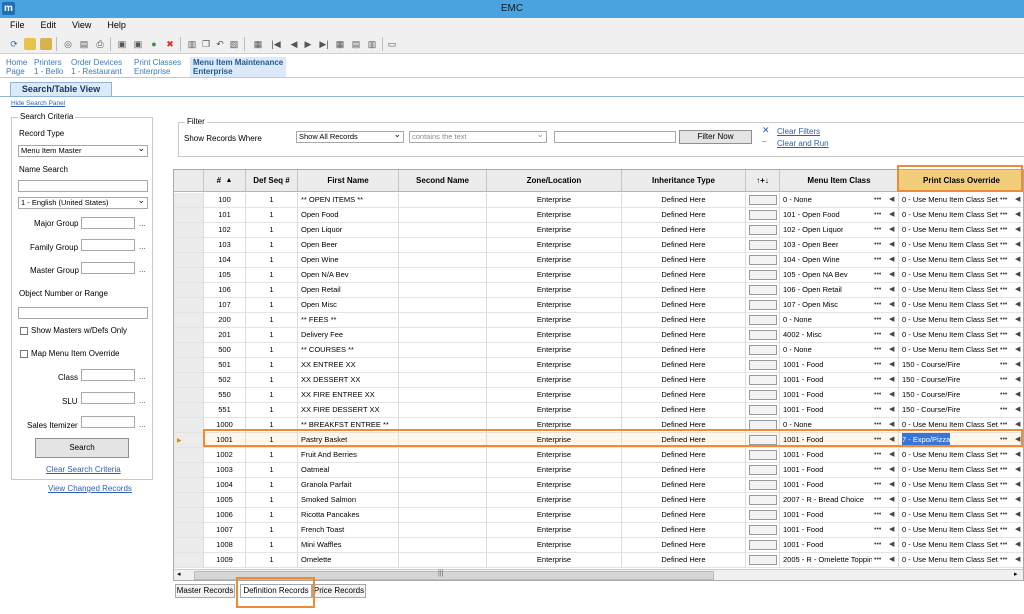 Image resolution: width=1024 pixels, height=614 pixels. What do you see at coordinates (839, 305) in the screenshot?
I see `cell-menu-item-class: 107 - Open Misc ••• ◀` at bounding box center [839, 305].